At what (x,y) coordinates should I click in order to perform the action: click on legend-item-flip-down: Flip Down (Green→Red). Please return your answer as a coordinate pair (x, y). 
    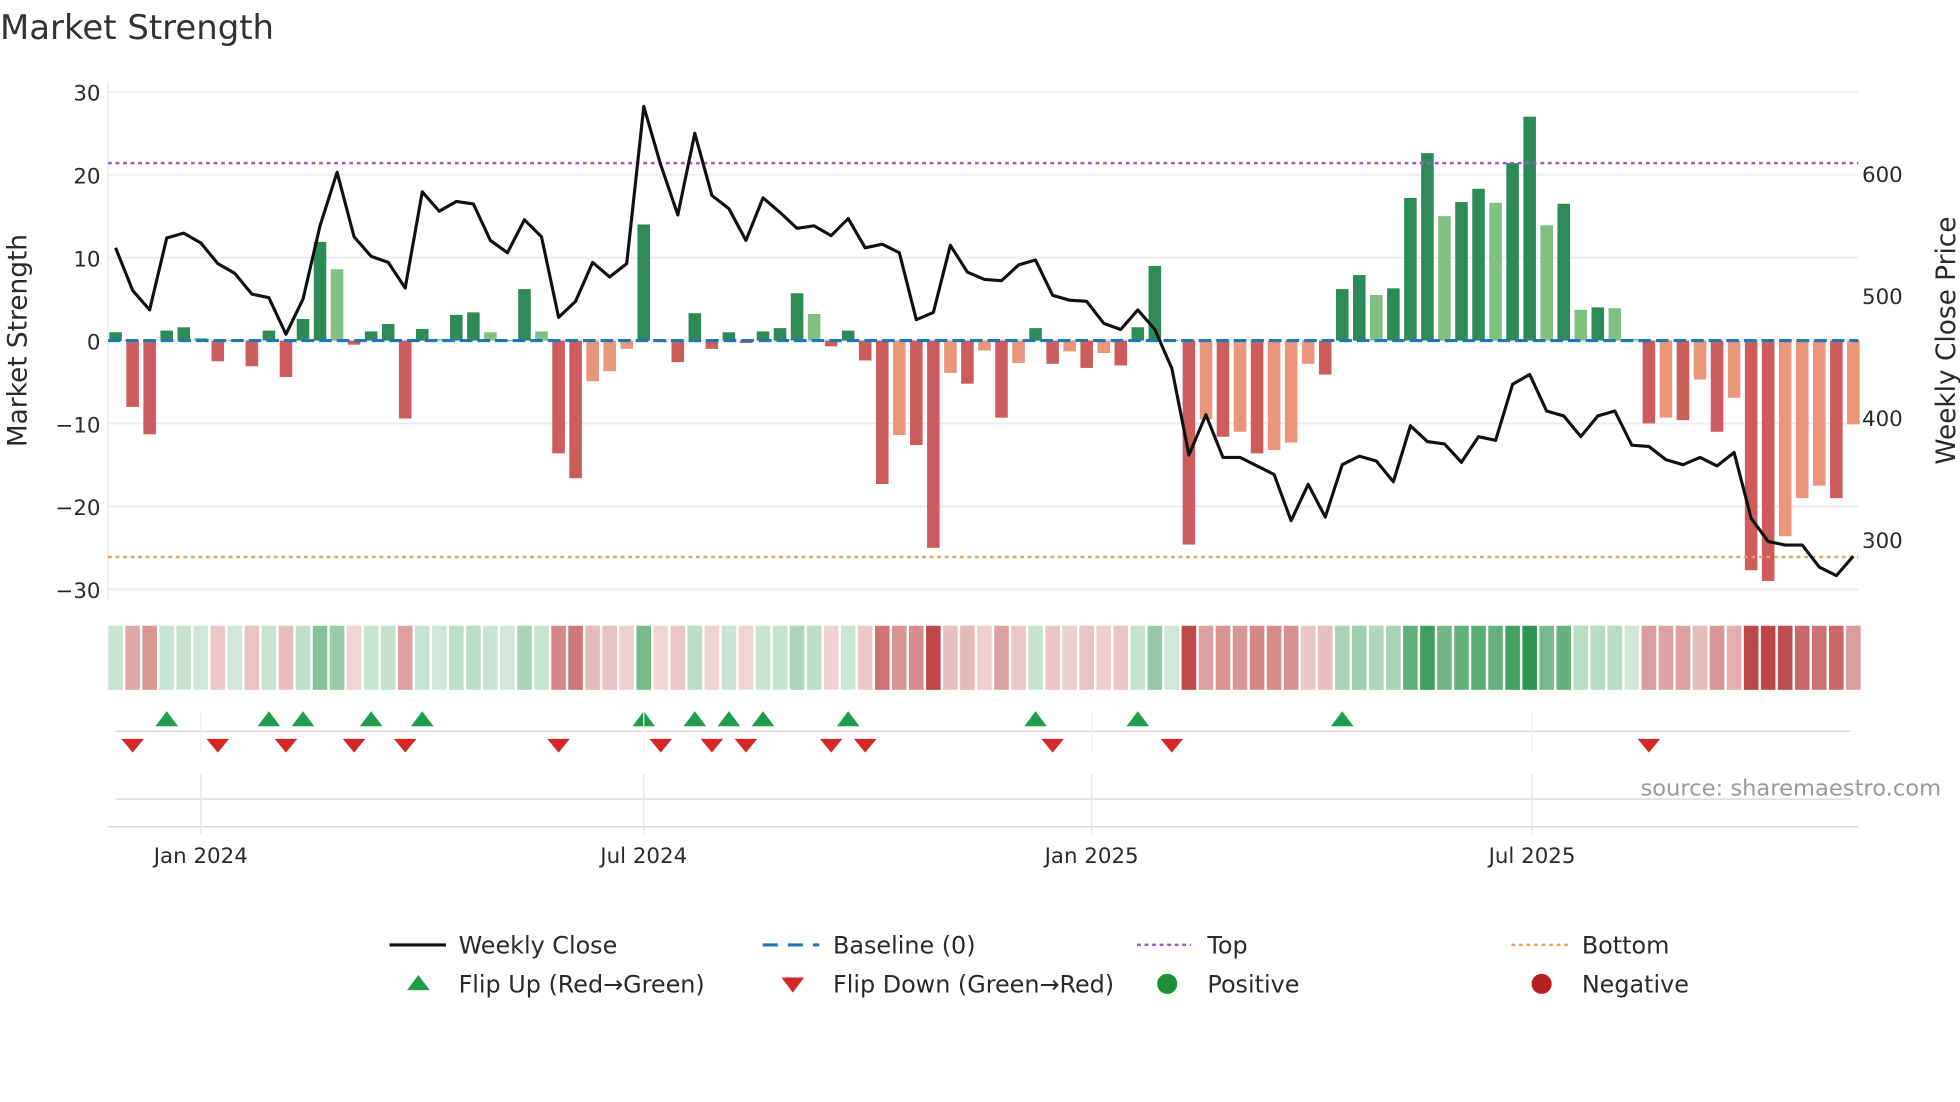
    Looking at the image, I should click on (947, 985).